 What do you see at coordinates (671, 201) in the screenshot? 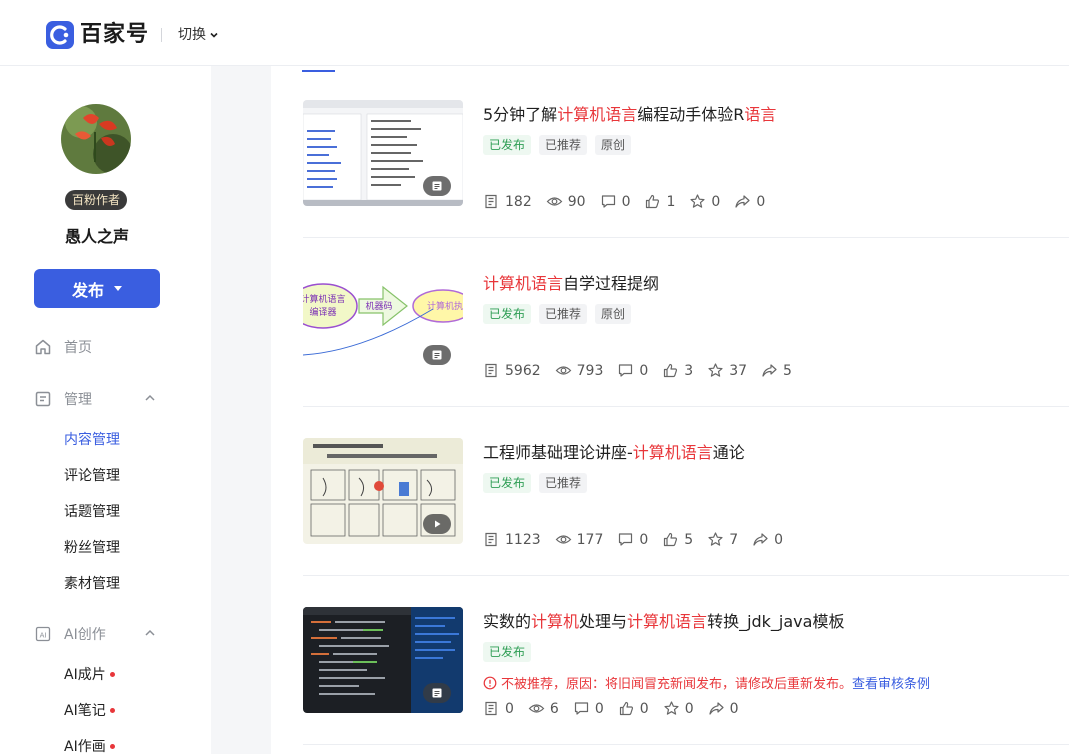
I see `stat-value: 1` at bounding box center [671, 201].